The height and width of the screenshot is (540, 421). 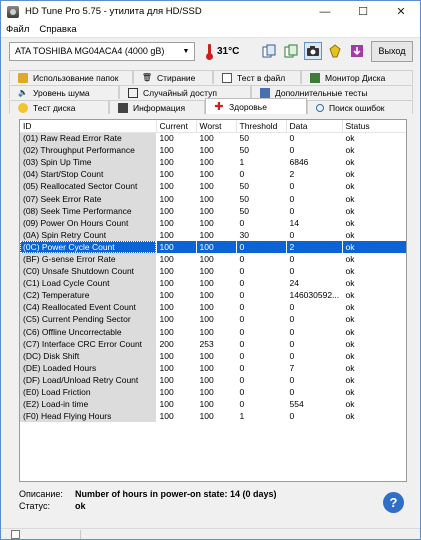 What do you see at coordinates (213, 367) in the screenshot?
I see `table-row: (DE) Loaded Hours 100 100 0 7 ok` at bounding box center [213, 367].